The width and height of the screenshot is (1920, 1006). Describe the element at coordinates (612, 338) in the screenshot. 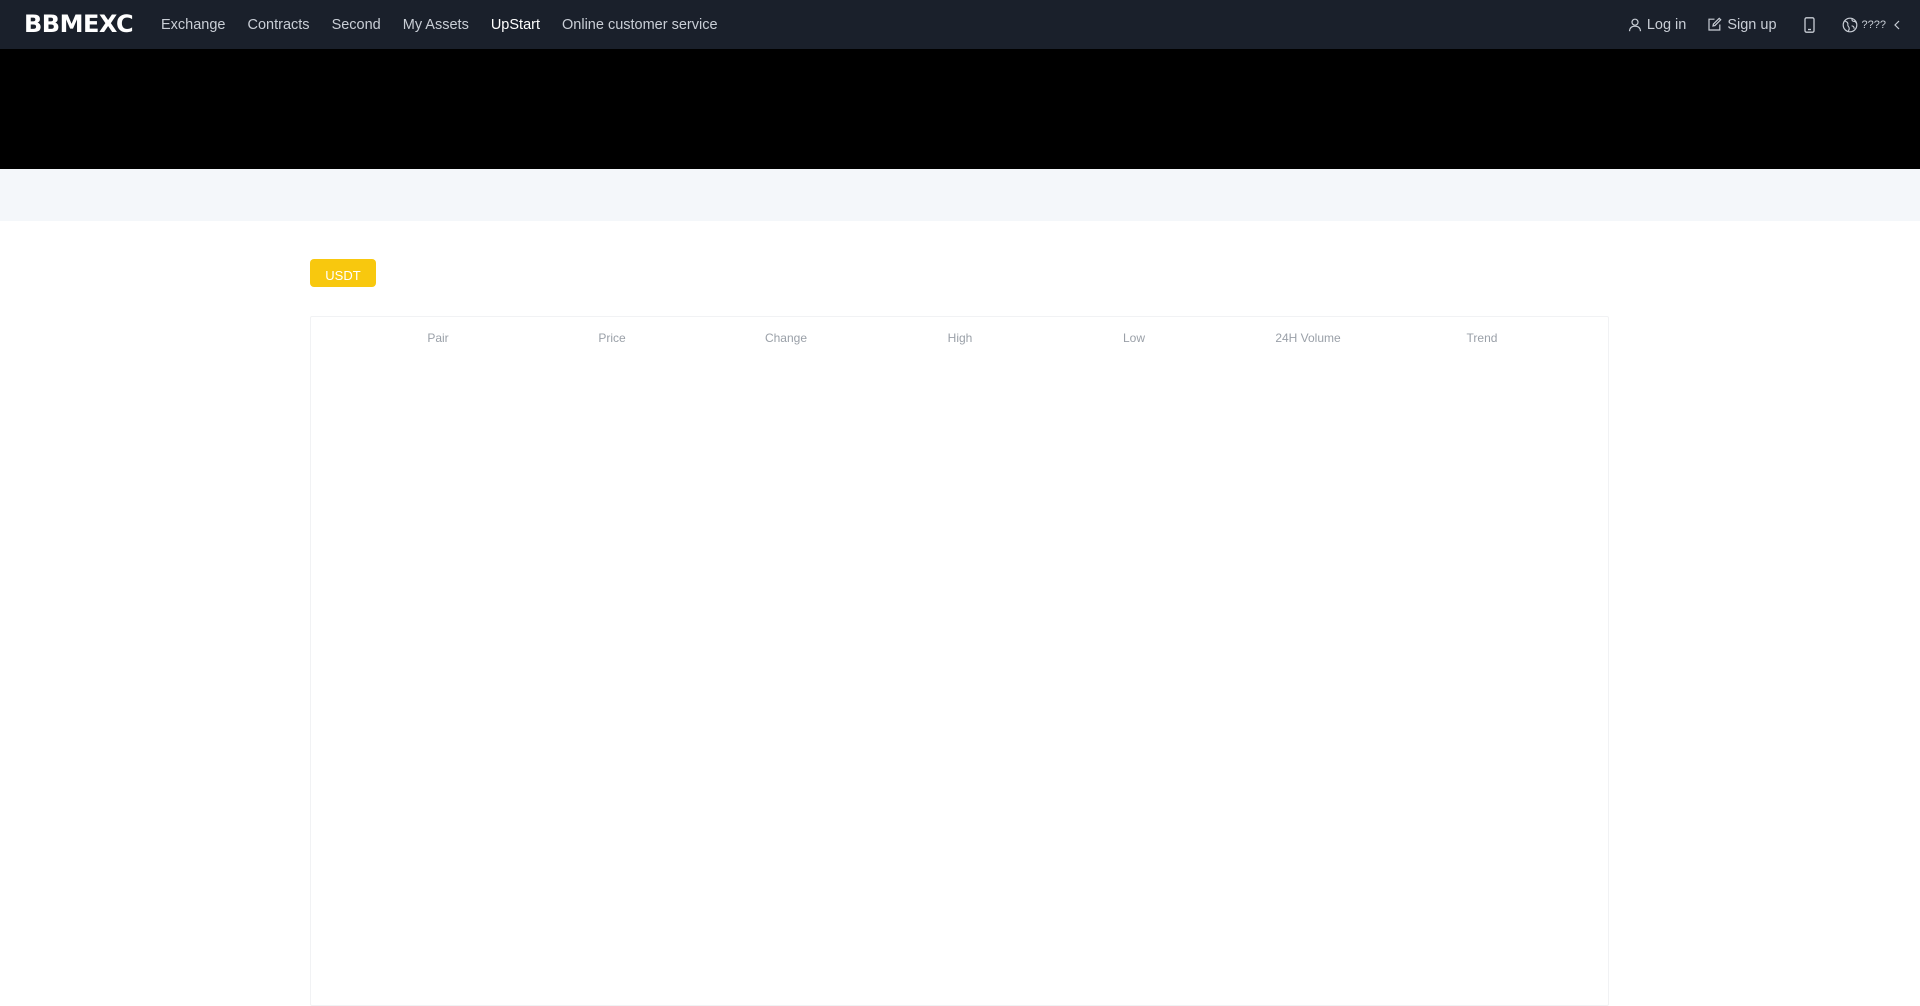

I see `column-header-price: Price` at that location.